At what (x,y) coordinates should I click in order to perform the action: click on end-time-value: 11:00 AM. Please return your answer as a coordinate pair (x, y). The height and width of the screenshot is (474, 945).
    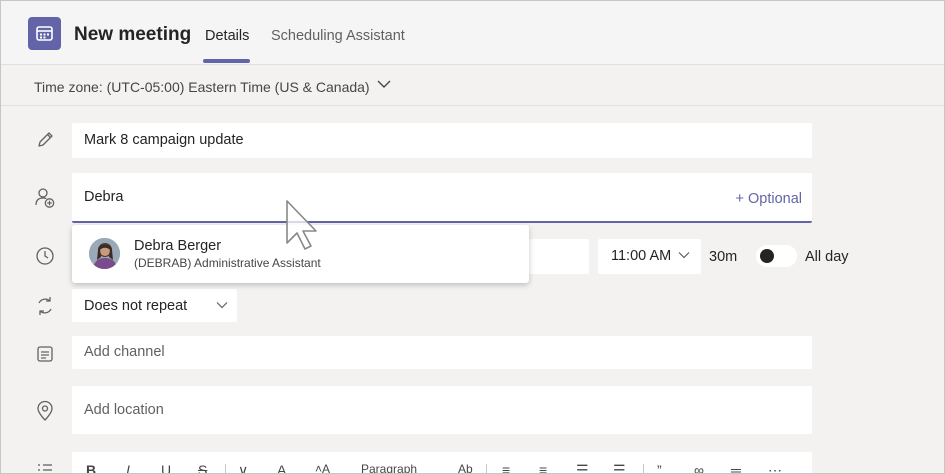
    Looking at the image, I should click on (641, 256).